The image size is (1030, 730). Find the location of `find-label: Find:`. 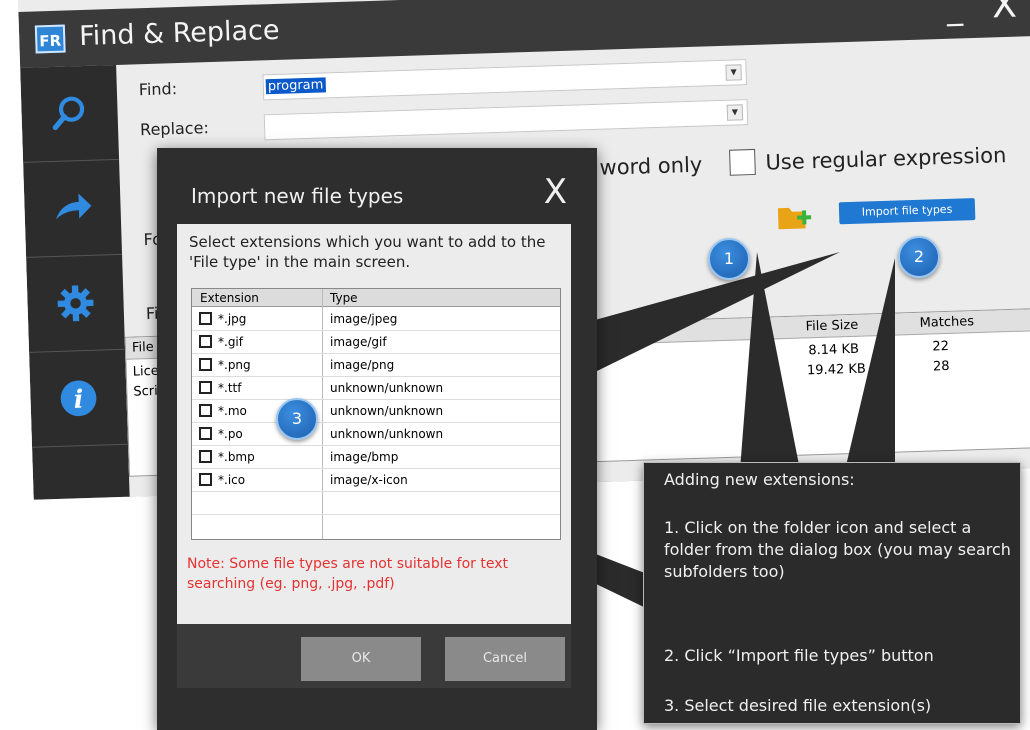

find-label: Find: is located at coordinates (158, 89).